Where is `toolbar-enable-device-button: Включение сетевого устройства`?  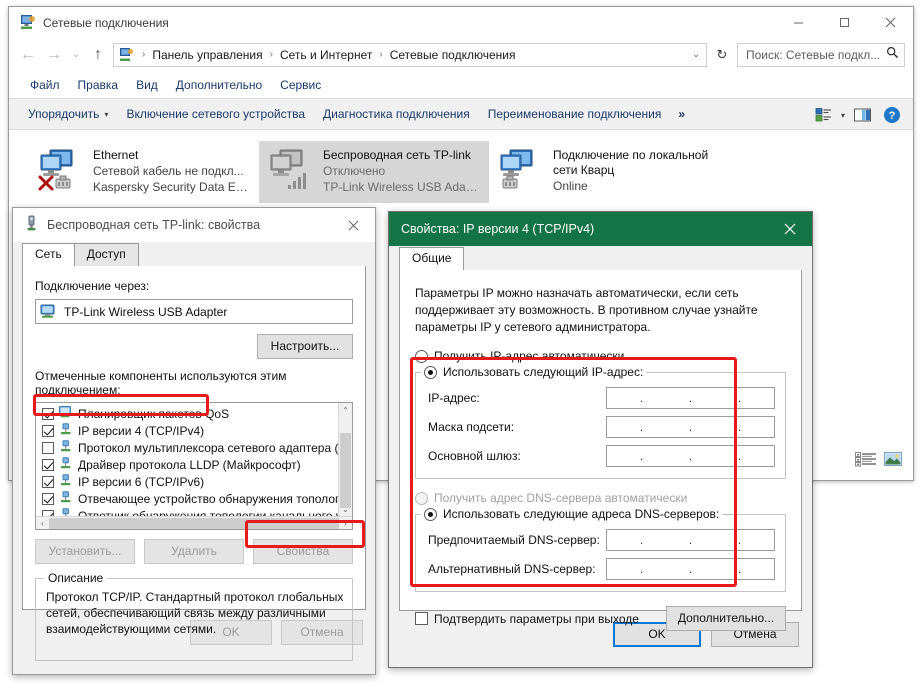 toolbar-enable-device-button: Включение сетевого устройства is located at coordinates (215, 114).